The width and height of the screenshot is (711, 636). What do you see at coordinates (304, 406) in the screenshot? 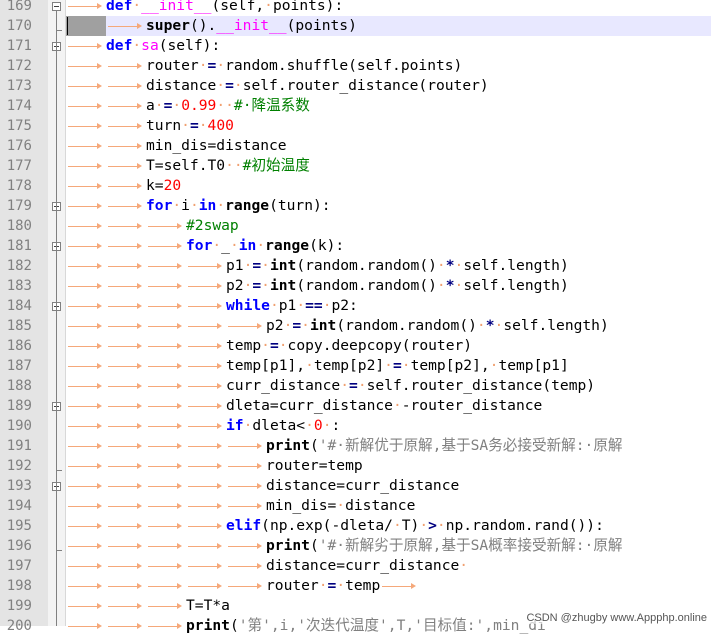
I see `code-line: dleta=curr_distance·-router_distance` at bounding box center [304, 406].